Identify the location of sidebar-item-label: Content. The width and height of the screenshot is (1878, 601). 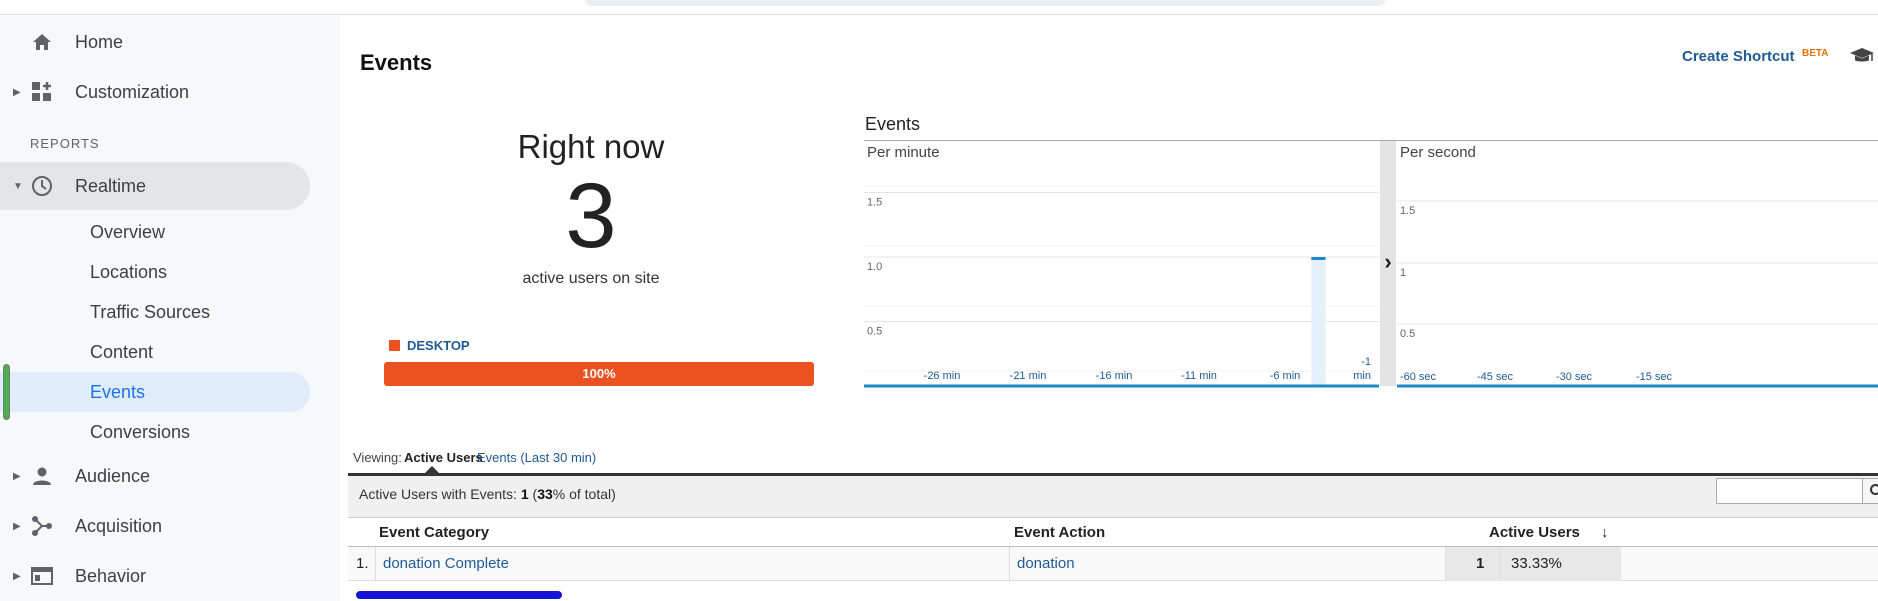
(122, 351).